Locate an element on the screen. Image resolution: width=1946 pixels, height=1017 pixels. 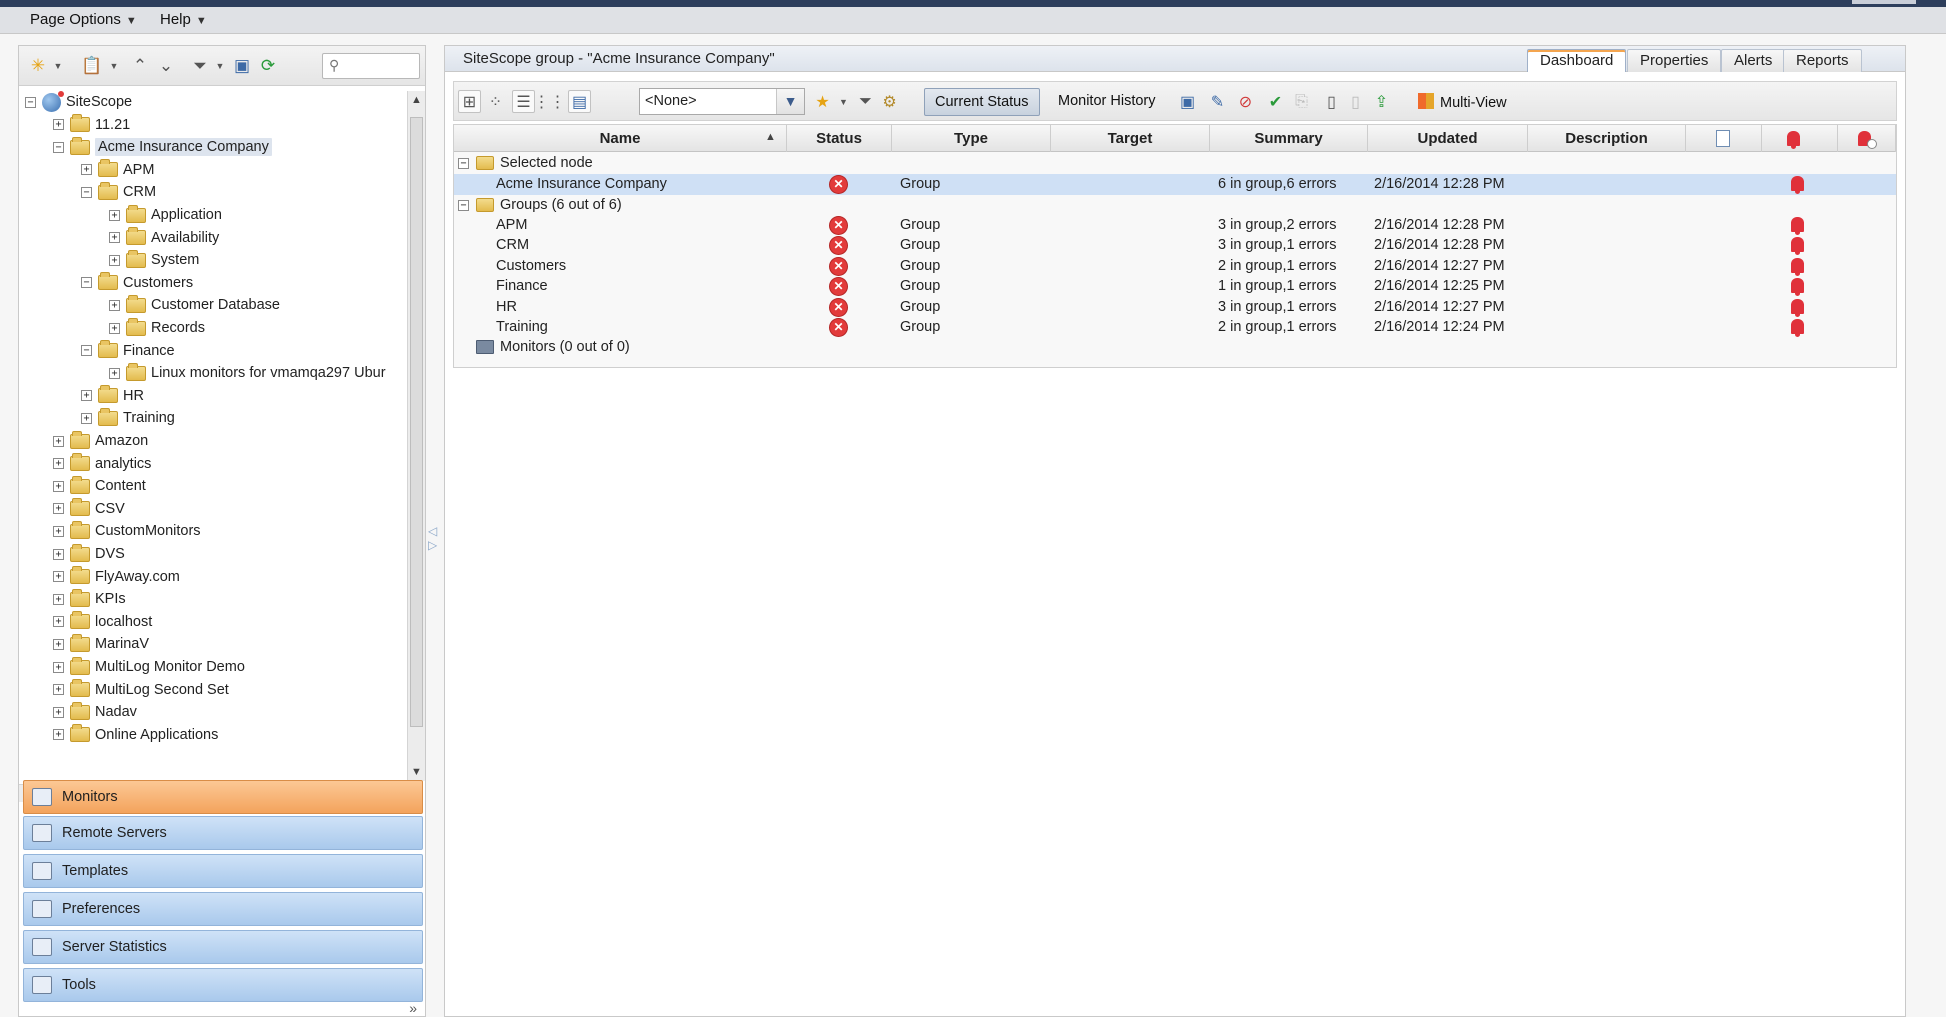
tree-item: − Customers is located at coordinates (137, 283).